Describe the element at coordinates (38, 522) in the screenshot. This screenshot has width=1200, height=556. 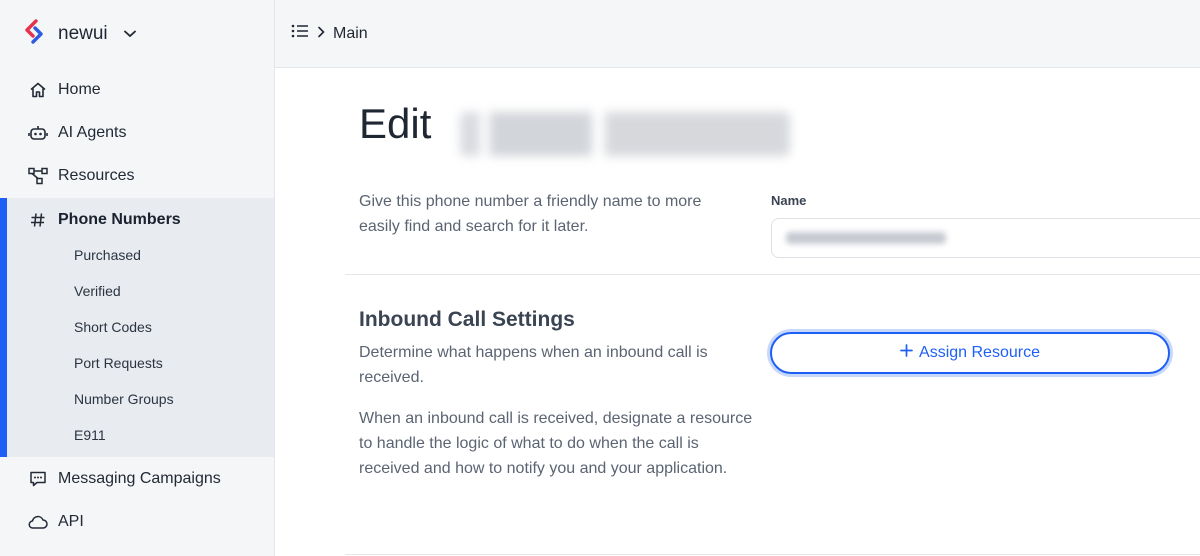
I see `cloud-icon` at that location.